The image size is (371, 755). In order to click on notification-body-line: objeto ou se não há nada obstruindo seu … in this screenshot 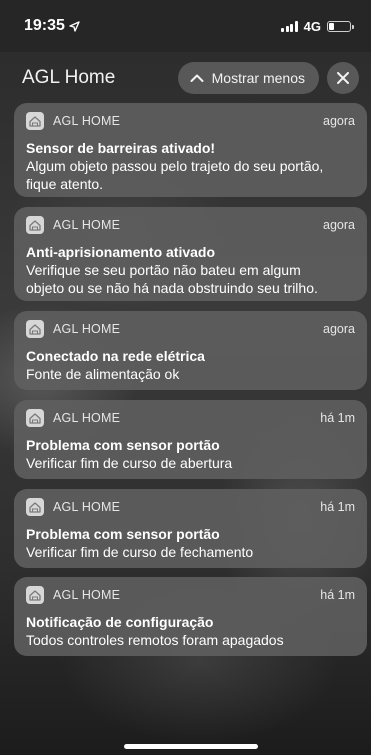, I will do `click(172, 288)`.